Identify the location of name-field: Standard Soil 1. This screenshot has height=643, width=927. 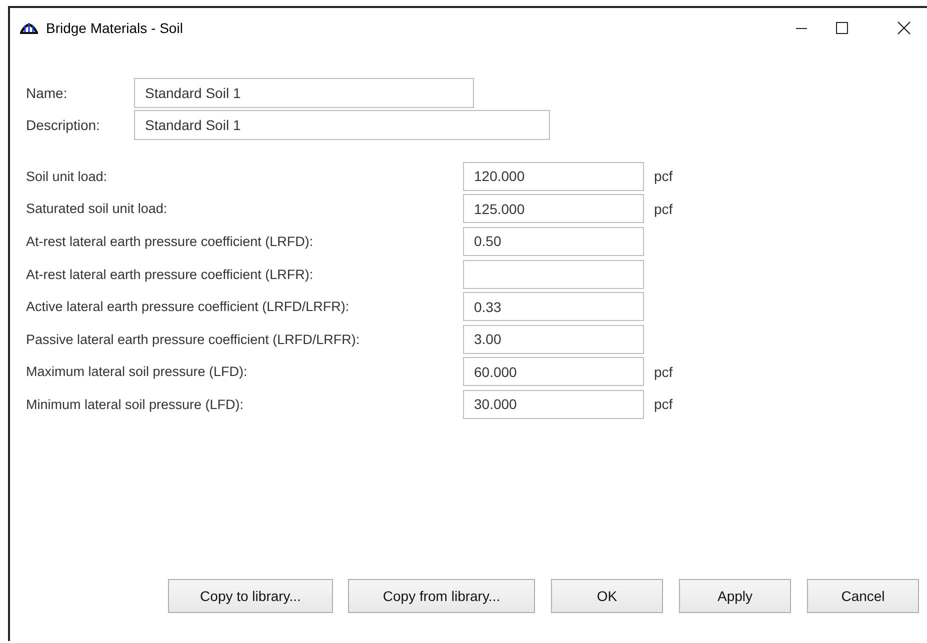
(304, 93).